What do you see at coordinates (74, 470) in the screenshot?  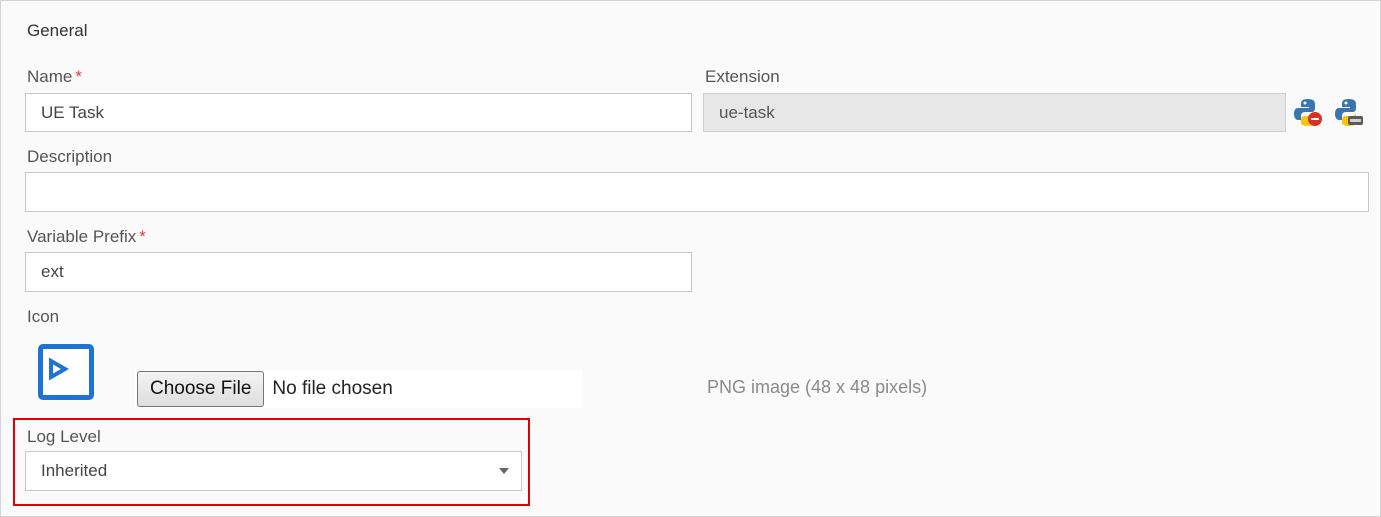 I see `log-level-value: Inherited` at bounding box center [74, 470].